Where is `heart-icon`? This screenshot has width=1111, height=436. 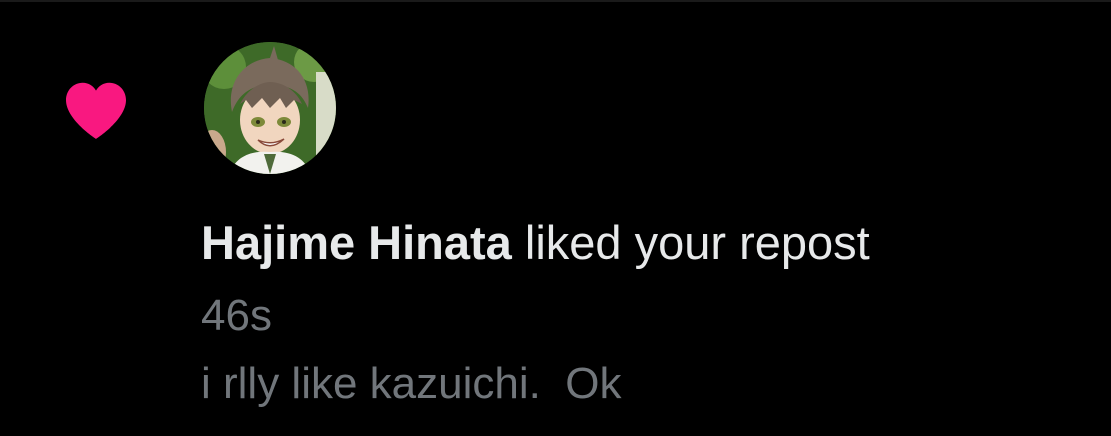
heart-icon is located at coordinates (96, 110).